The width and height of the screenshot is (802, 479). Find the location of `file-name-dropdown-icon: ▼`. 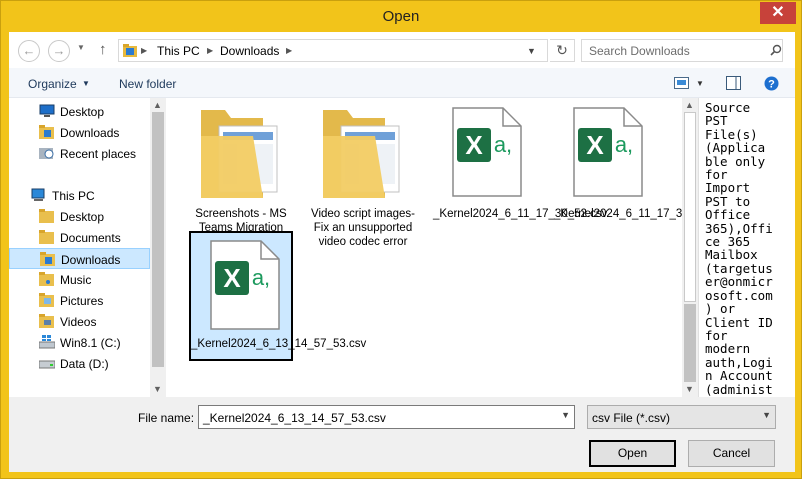

file-name-dropdown-icon: ▼ is located at coordinates (565, 415).